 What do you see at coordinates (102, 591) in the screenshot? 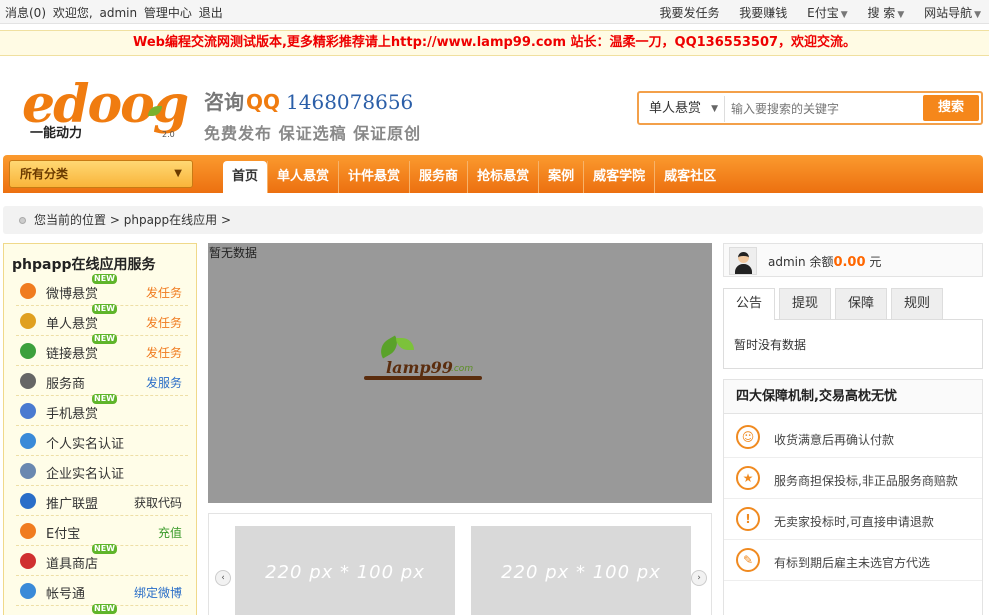
I see `sidebar-service-item: 帐号通 绑定微博` at bounding box center [102, 591].